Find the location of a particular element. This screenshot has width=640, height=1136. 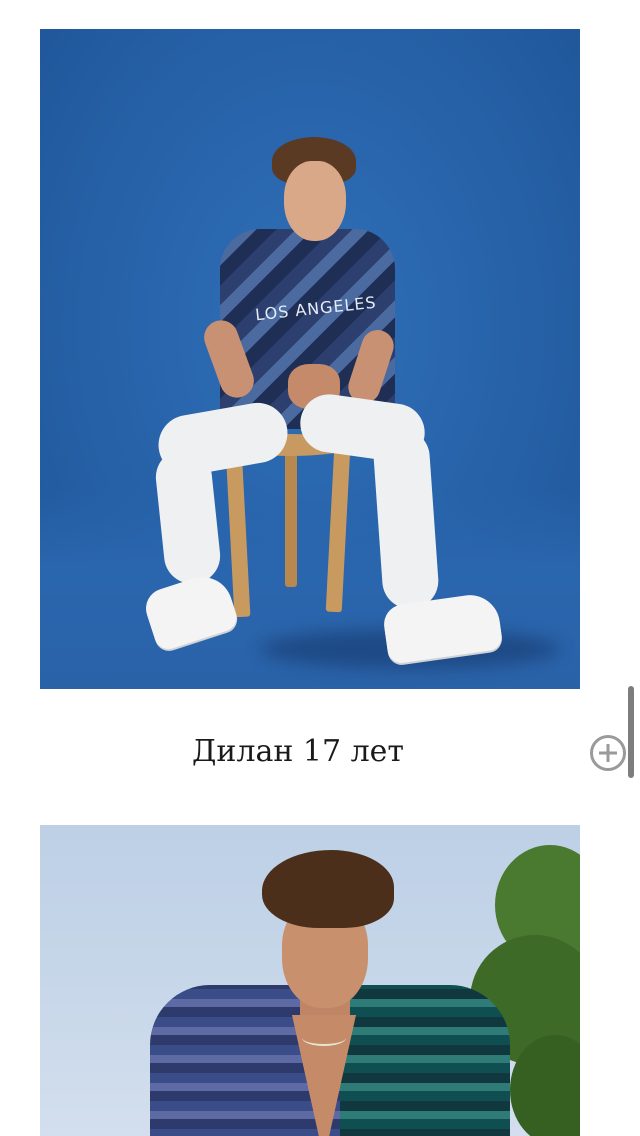

photo-caption: Дилан 17 лет is located at coordinates (298, 751).